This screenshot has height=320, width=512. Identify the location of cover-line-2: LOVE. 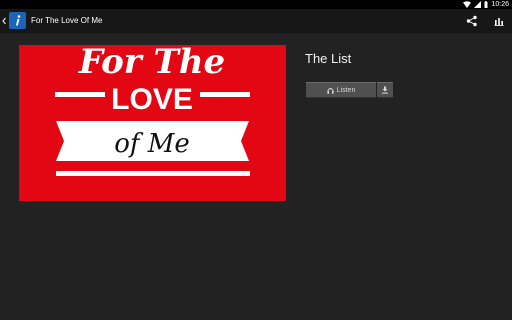
(152, 99).